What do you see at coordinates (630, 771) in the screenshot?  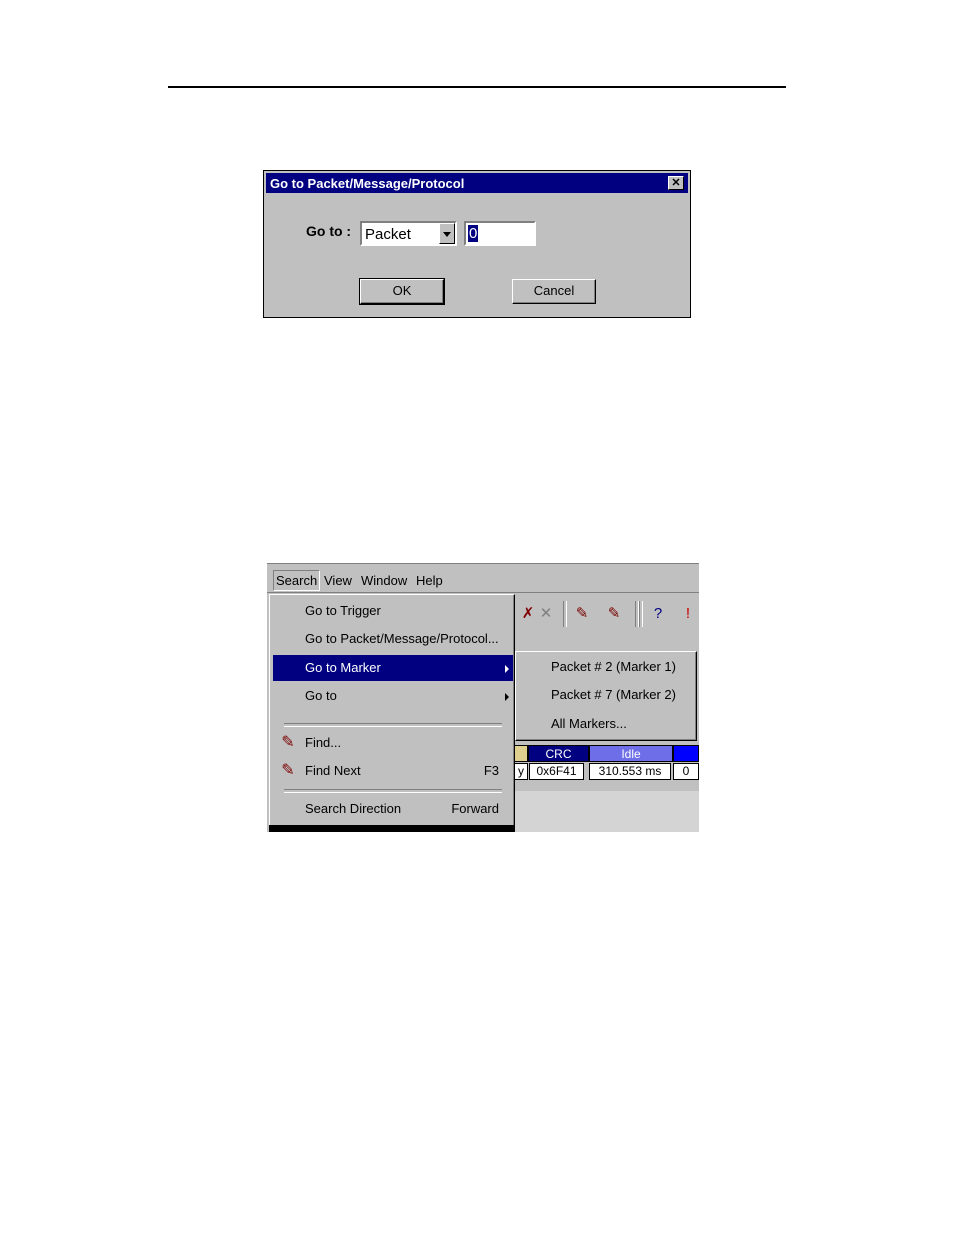 I see `grid-cell-idle: 310.553 ms` at bounding box center [630, 771].